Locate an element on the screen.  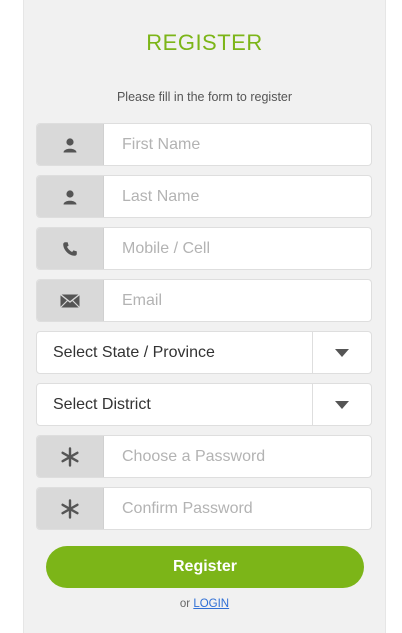
login-link: LOGIN is located at coordinates (211, 604).